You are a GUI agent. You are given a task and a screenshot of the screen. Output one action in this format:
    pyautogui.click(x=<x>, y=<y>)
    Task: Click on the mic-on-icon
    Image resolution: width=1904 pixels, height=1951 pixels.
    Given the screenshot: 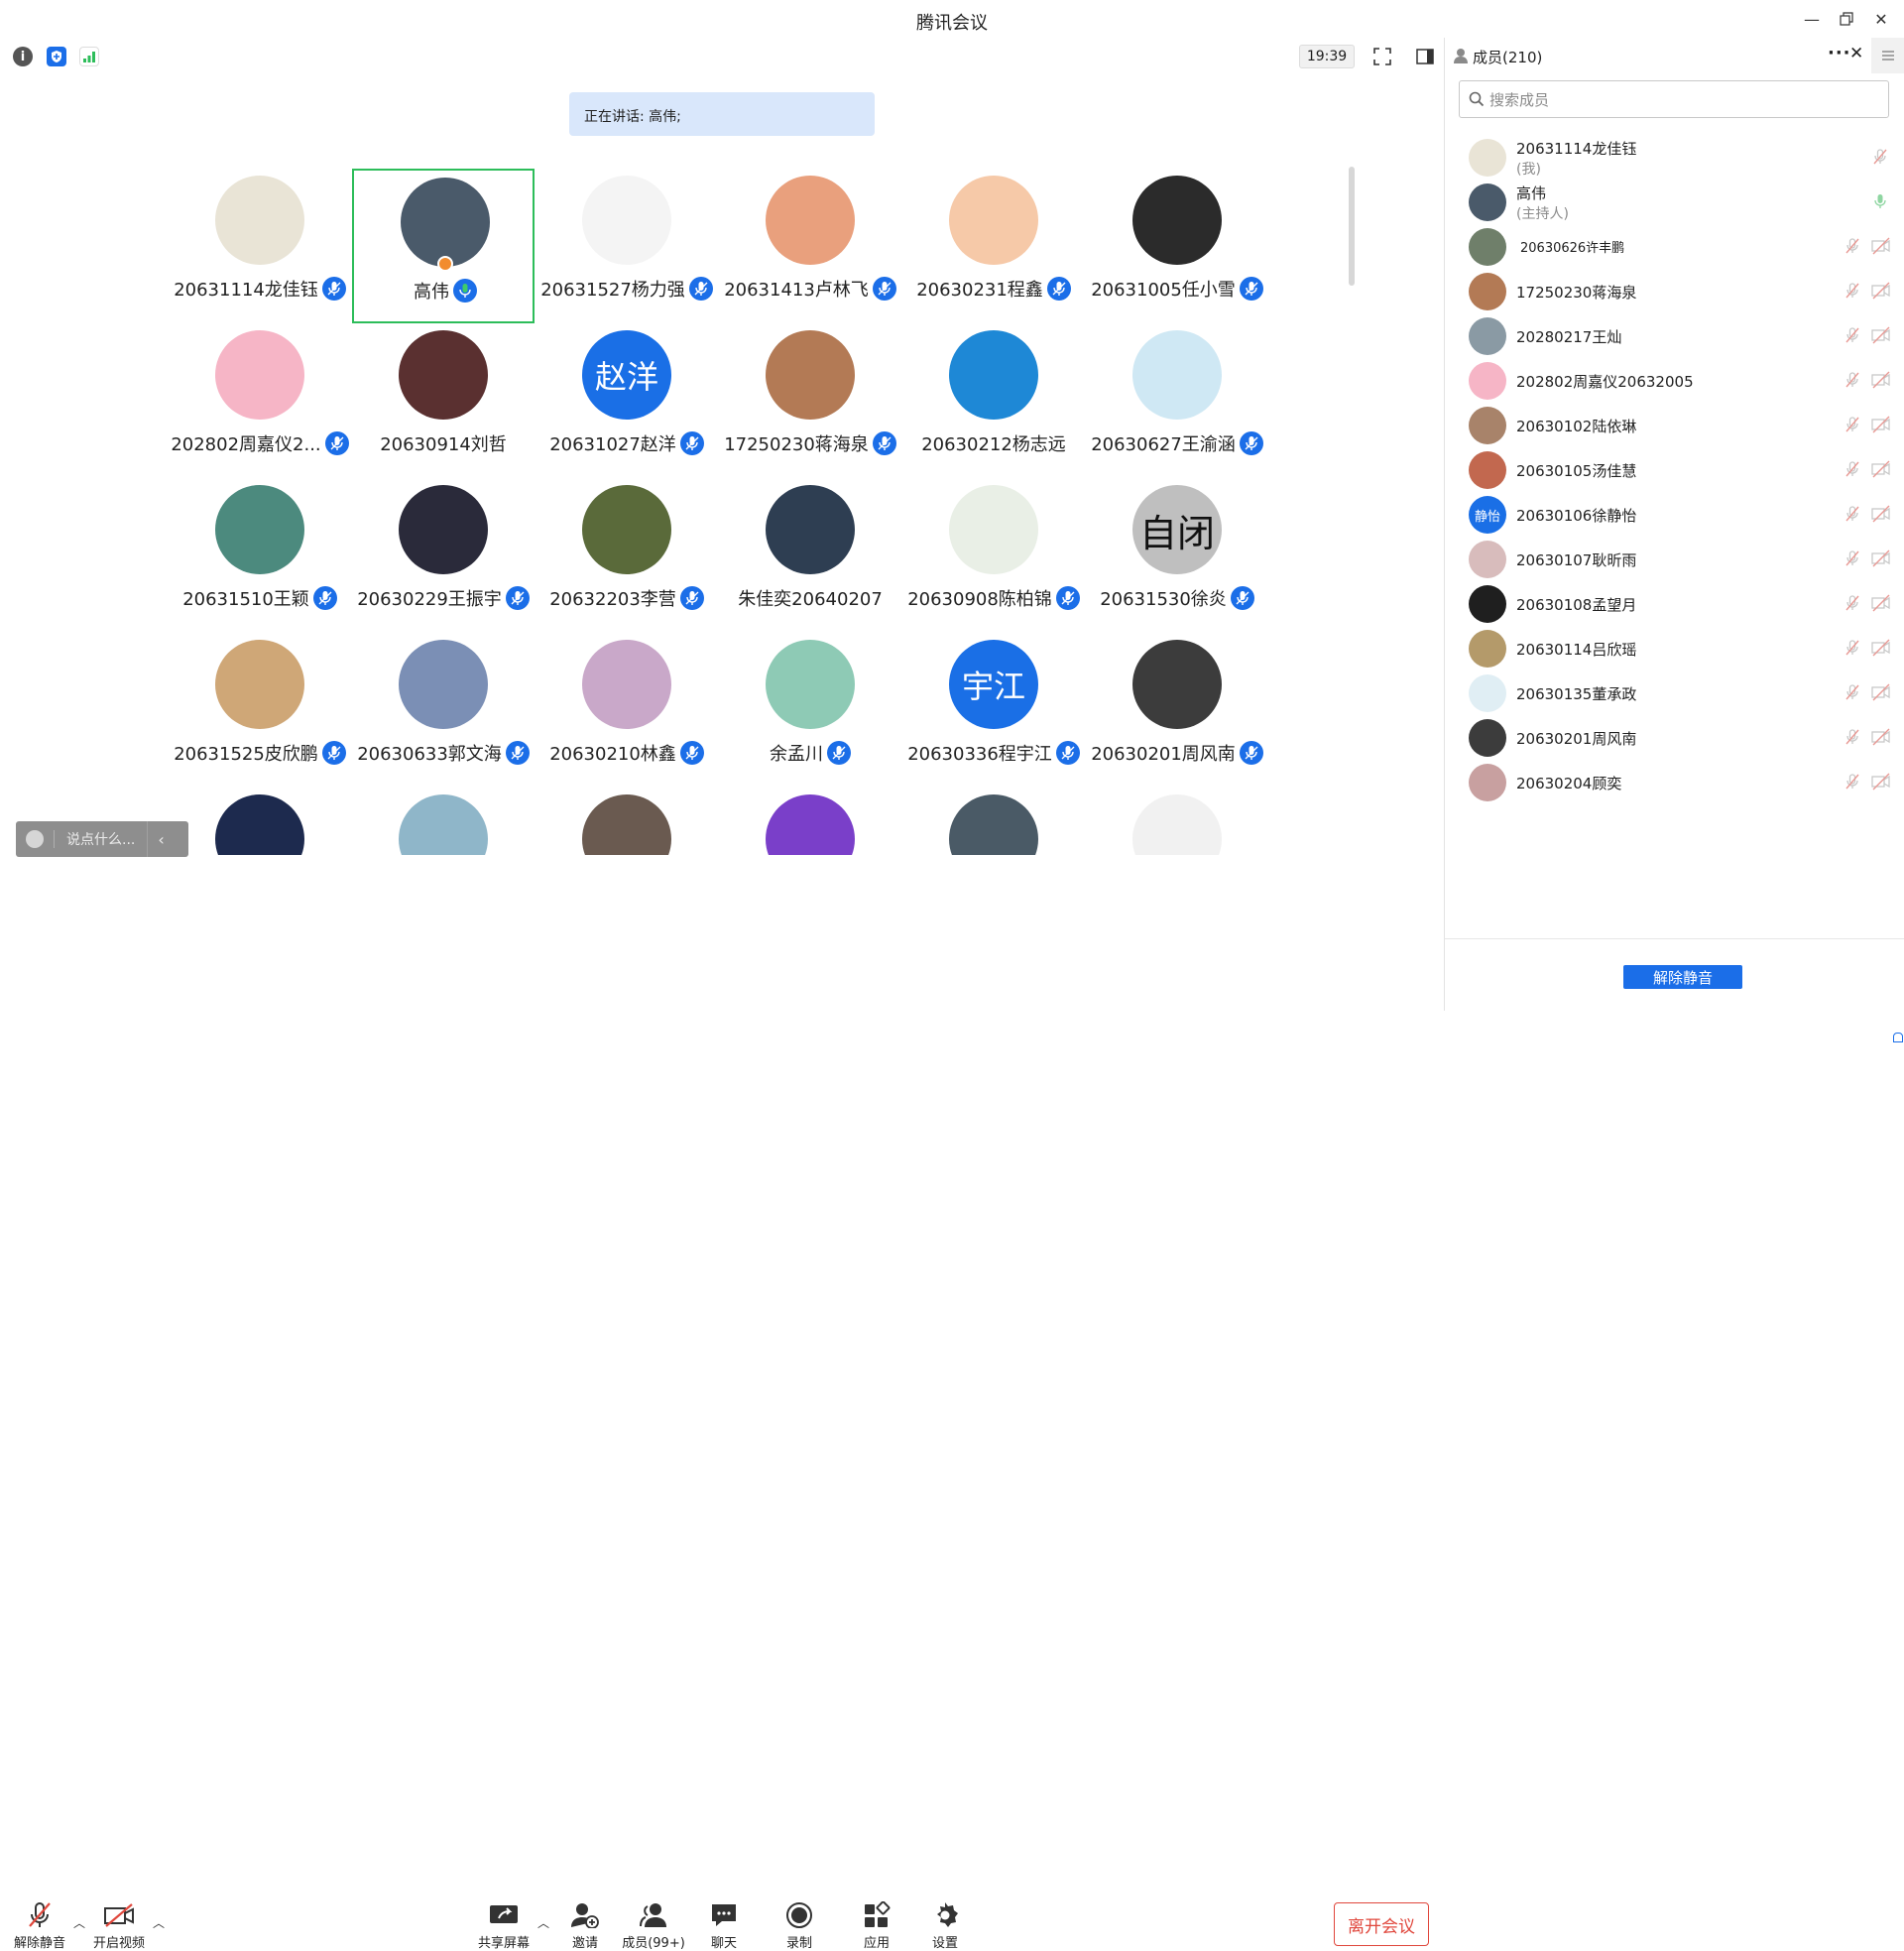 What is the action you would take?
    pyautogui.click(x=1881, y=202)
    